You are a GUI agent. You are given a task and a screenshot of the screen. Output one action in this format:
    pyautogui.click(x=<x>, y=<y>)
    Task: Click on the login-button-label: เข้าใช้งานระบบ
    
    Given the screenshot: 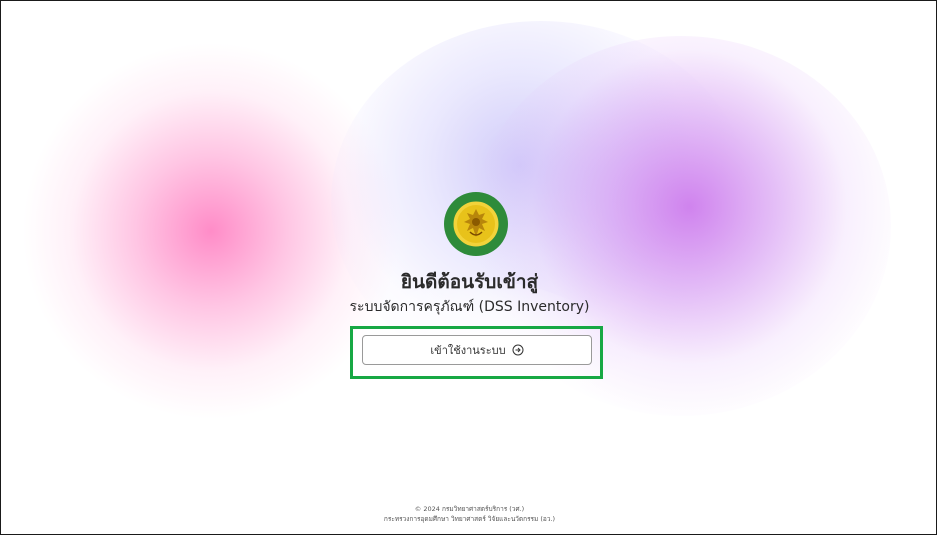 What is the action you would take?
    pyautogui.click(x=468, y=350)
    